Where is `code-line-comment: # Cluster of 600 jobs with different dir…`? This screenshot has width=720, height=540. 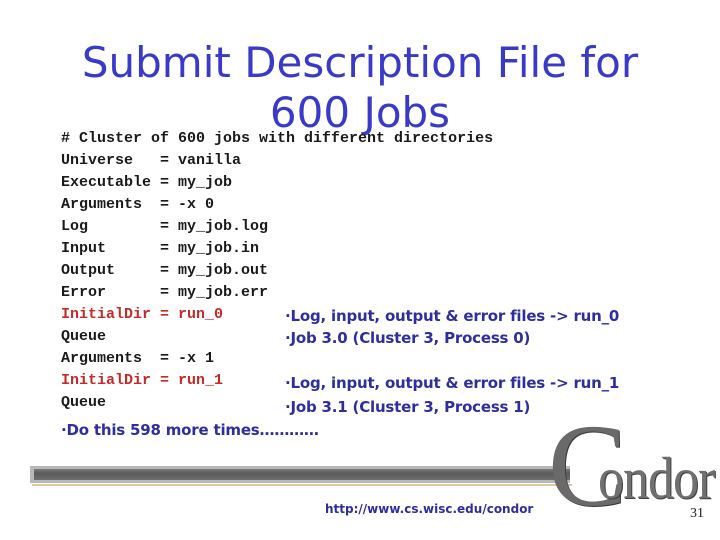 code-line-comment: # Cluster of 600 jobs with different dir… is located at coordinates (277, 138).